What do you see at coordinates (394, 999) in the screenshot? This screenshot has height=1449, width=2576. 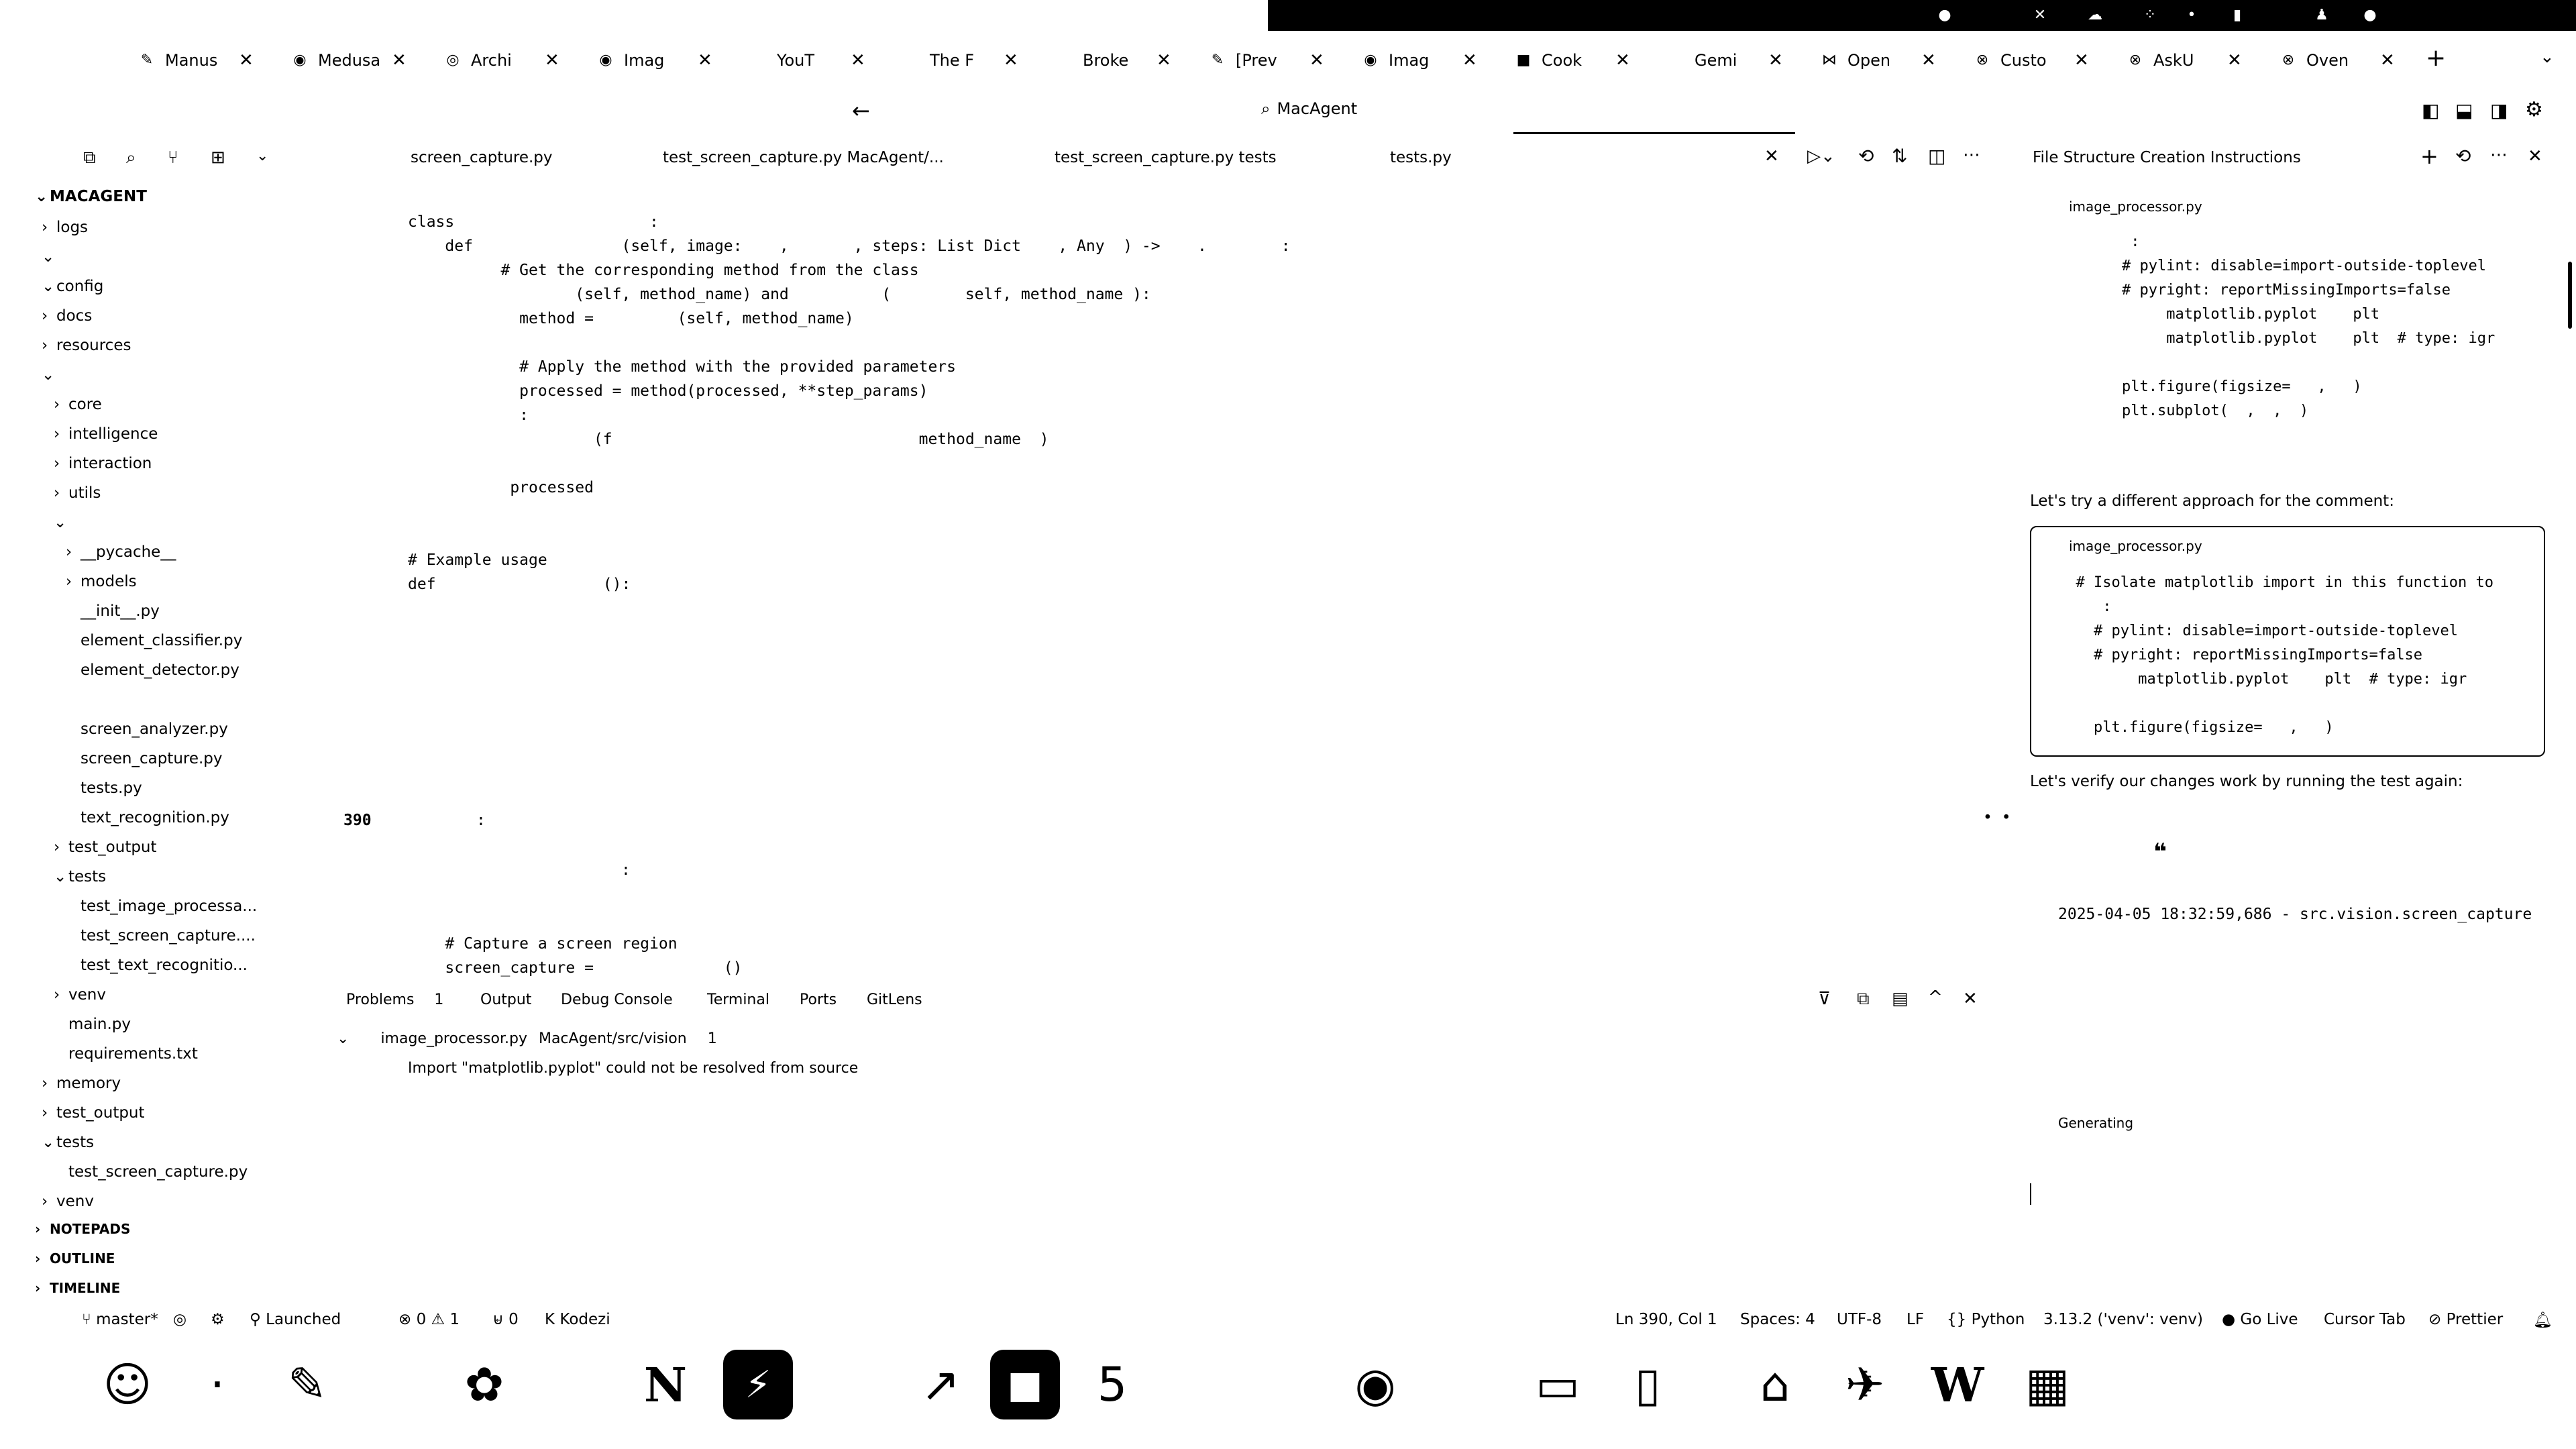 I see `panel-tab: Problems 1` at bounding box center [394, 999].